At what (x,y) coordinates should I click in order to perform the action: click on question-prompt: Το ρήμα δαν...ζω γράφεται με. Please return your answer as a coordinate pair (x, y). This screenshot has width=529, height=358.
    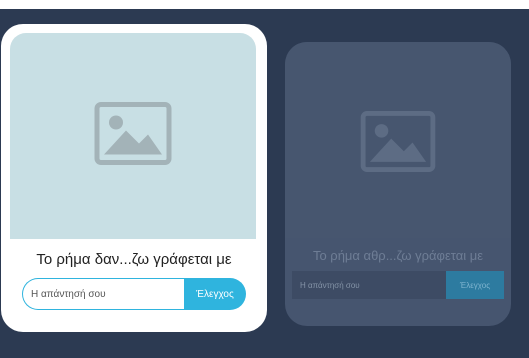
    Looking at the image, I should click on (134, 259).